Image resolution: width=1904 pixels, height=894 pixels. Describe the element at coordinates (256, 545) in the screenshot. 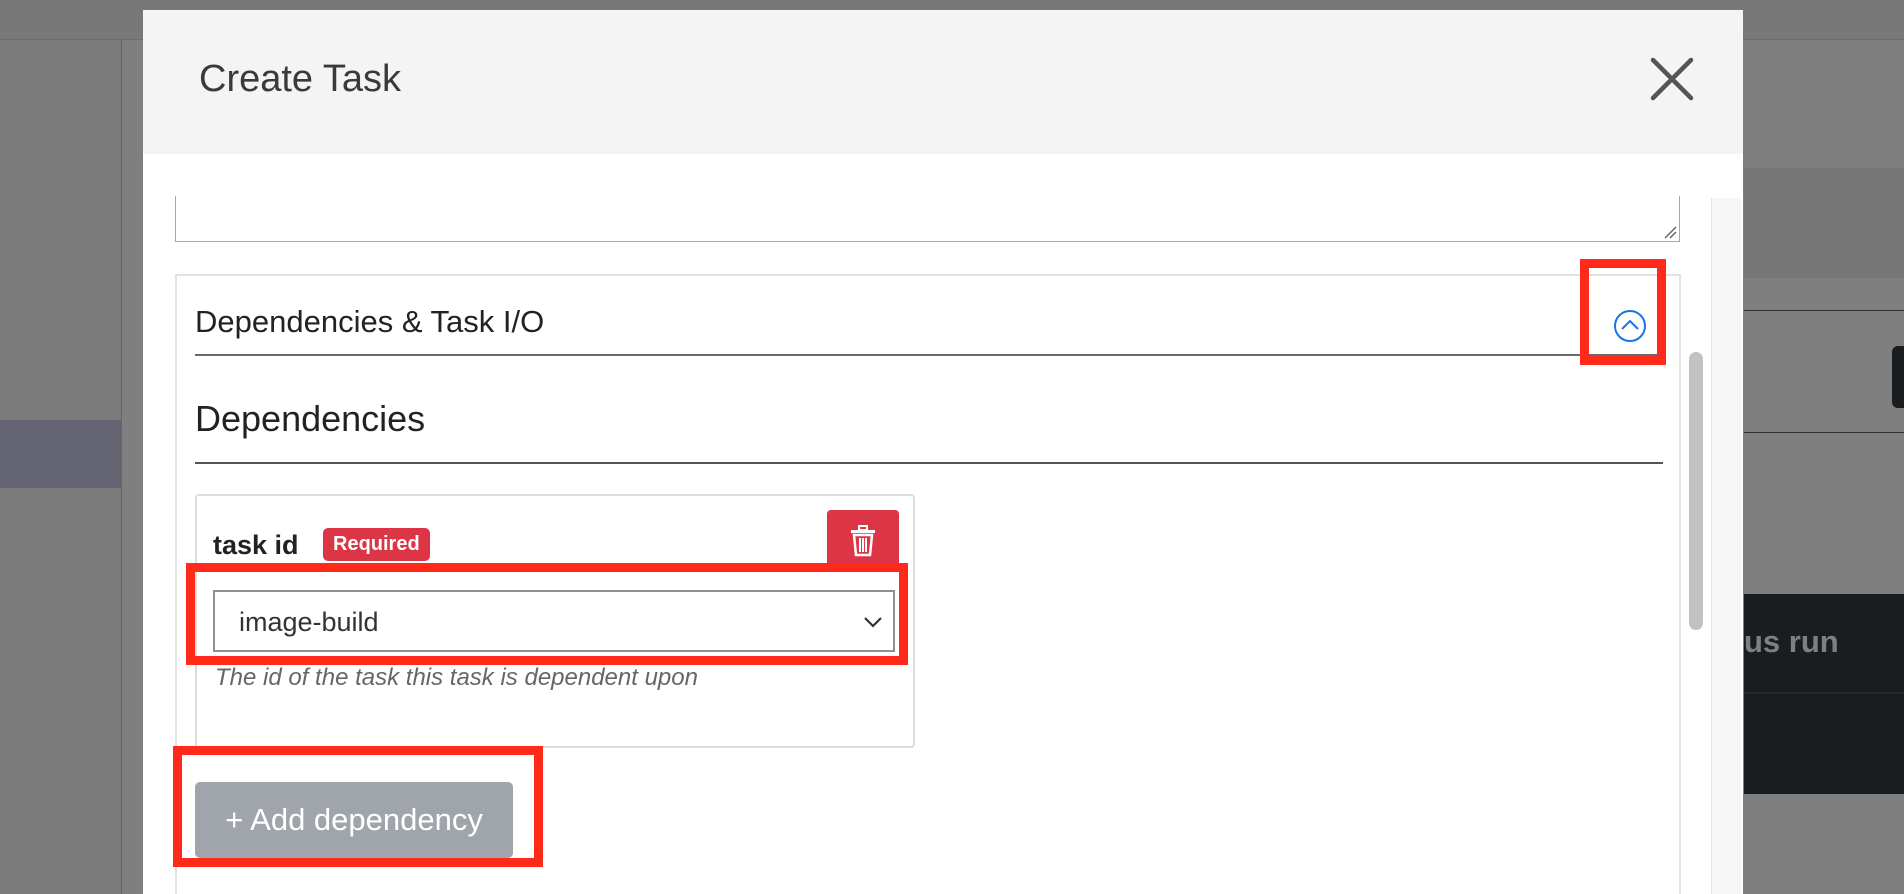

I see `task-id-label: task id` at that location.